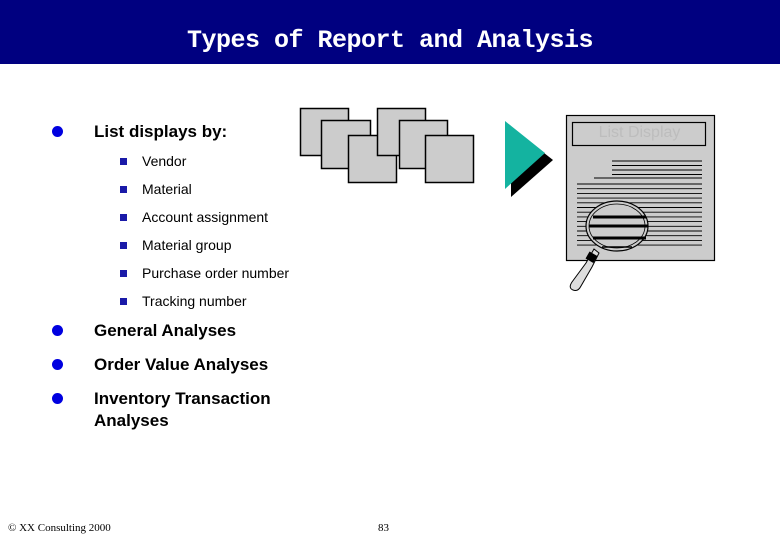 This screenshot has height=540, width=780. I want to click on document-stack-icon, so click(387, 145).